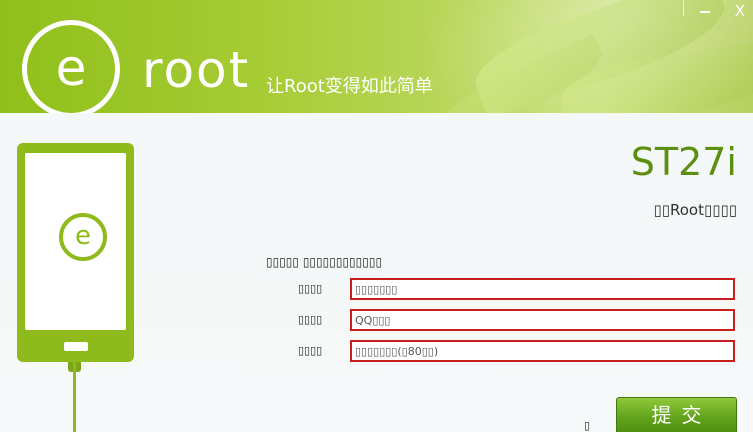 The image size is (753, 432). What do you see at coordinates (676, 414) in the screenshot?
I see `submit-button: 提交` at bounding box center [676, 414].